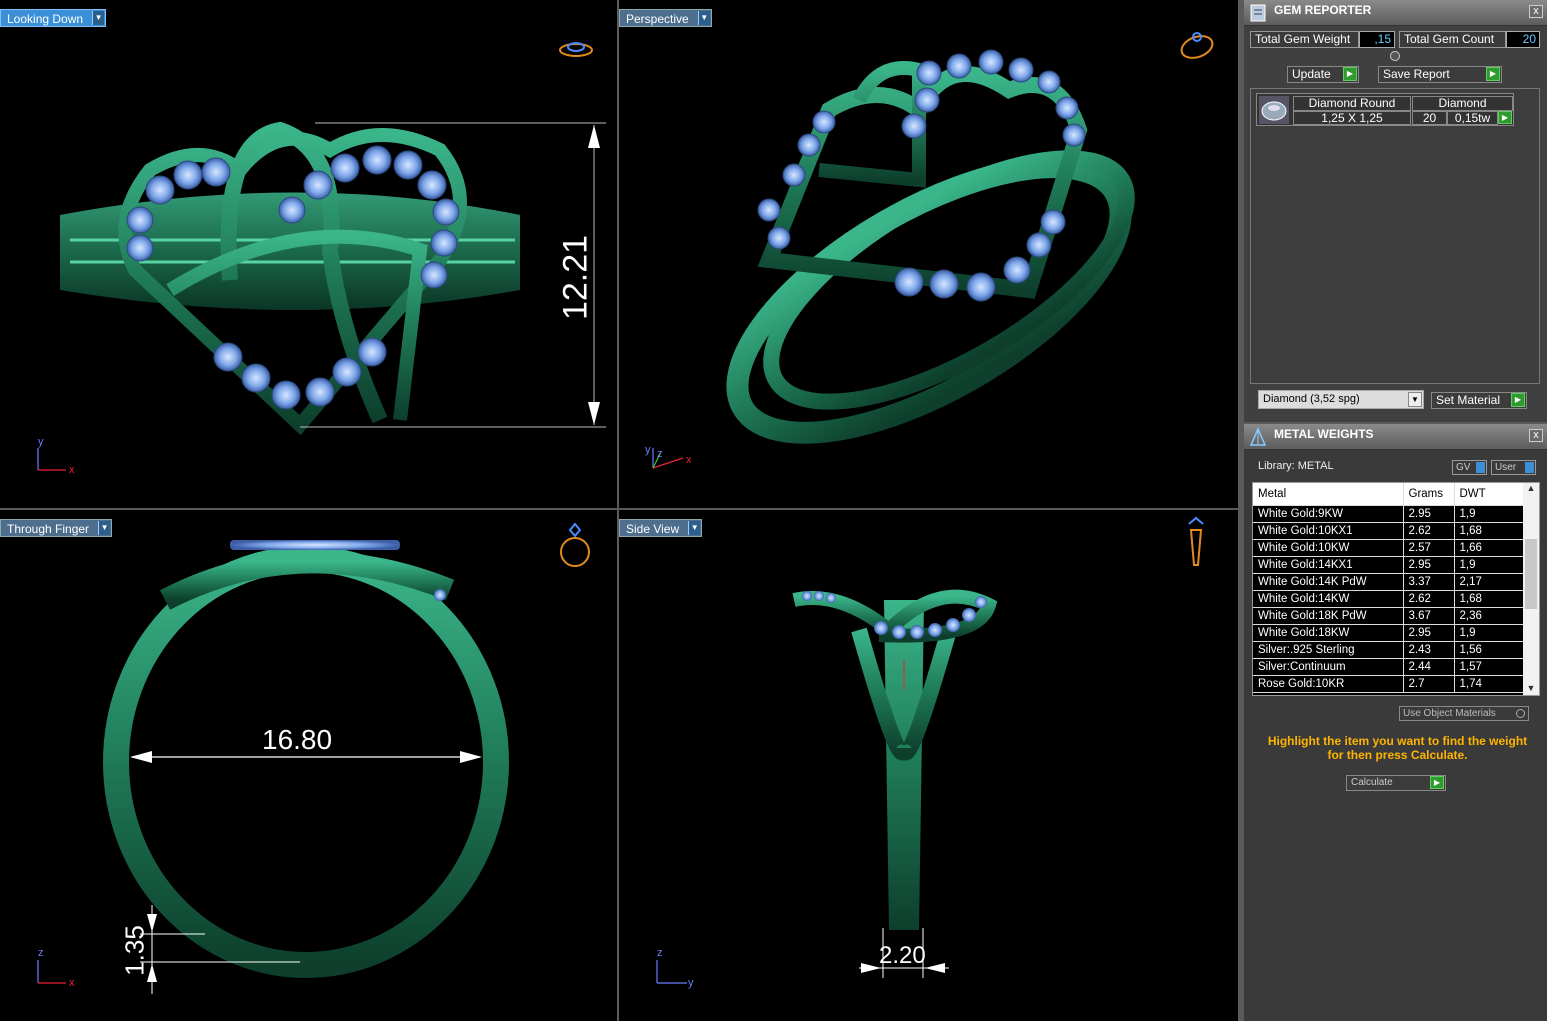 The width and height of the screenshot is (1547, 1021). Describe the element at coordinates (1429, 616) in the screenshot. I see `grams-cell: 3.67` at that location.